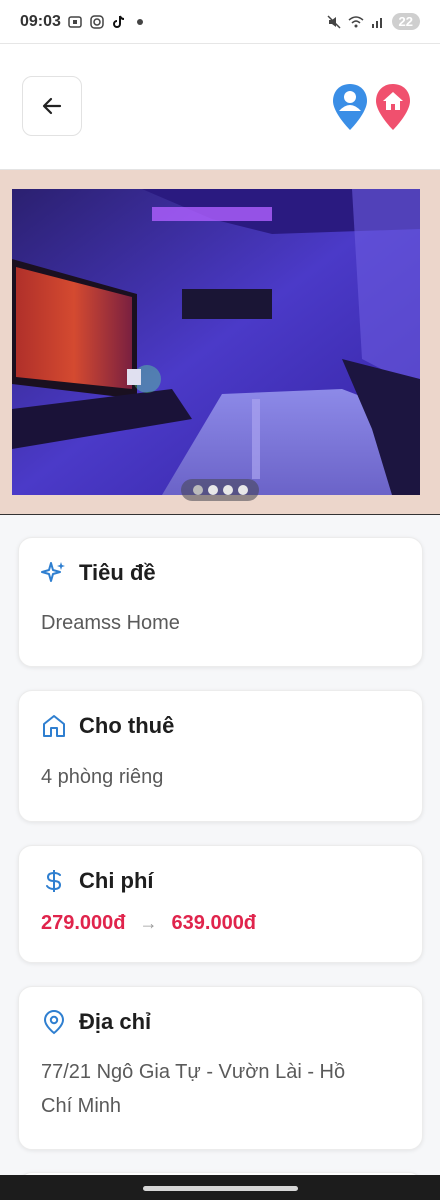 This screenshot has height=1200, width=440. Describe the element at coordinates (102, 777) in the screenshot. I see `rent-value: 4 phòng riêng` at that location.